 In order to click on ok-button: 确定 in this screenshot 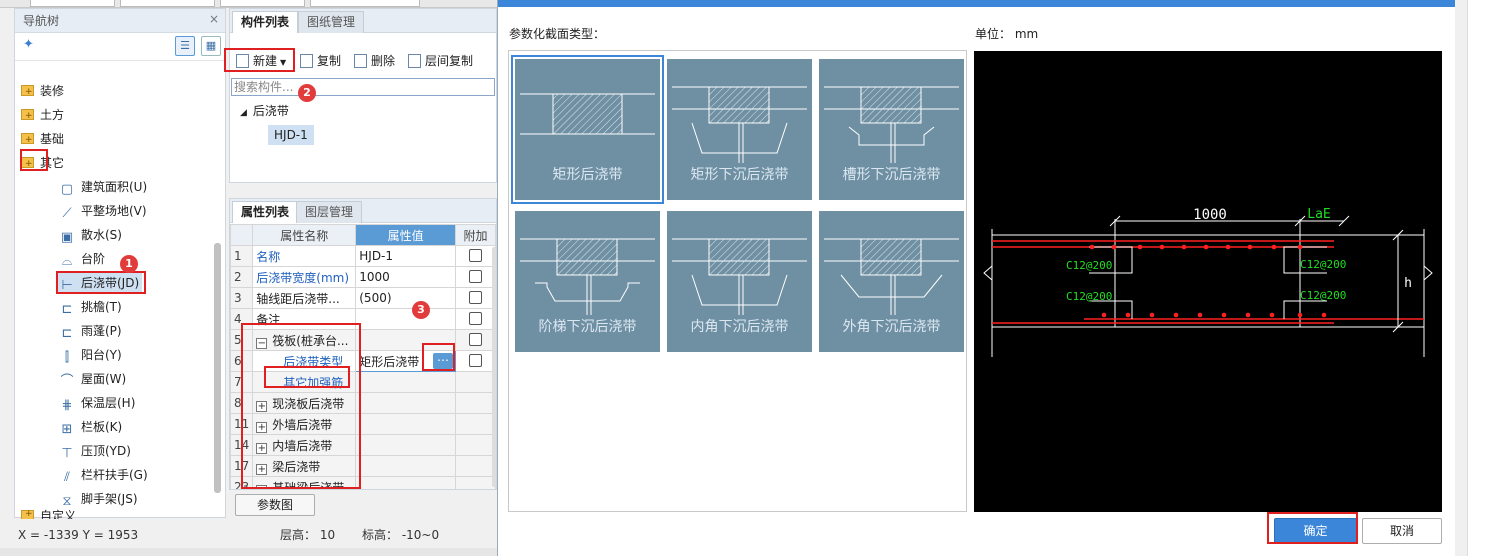, I will do `click(1315, 531)`.